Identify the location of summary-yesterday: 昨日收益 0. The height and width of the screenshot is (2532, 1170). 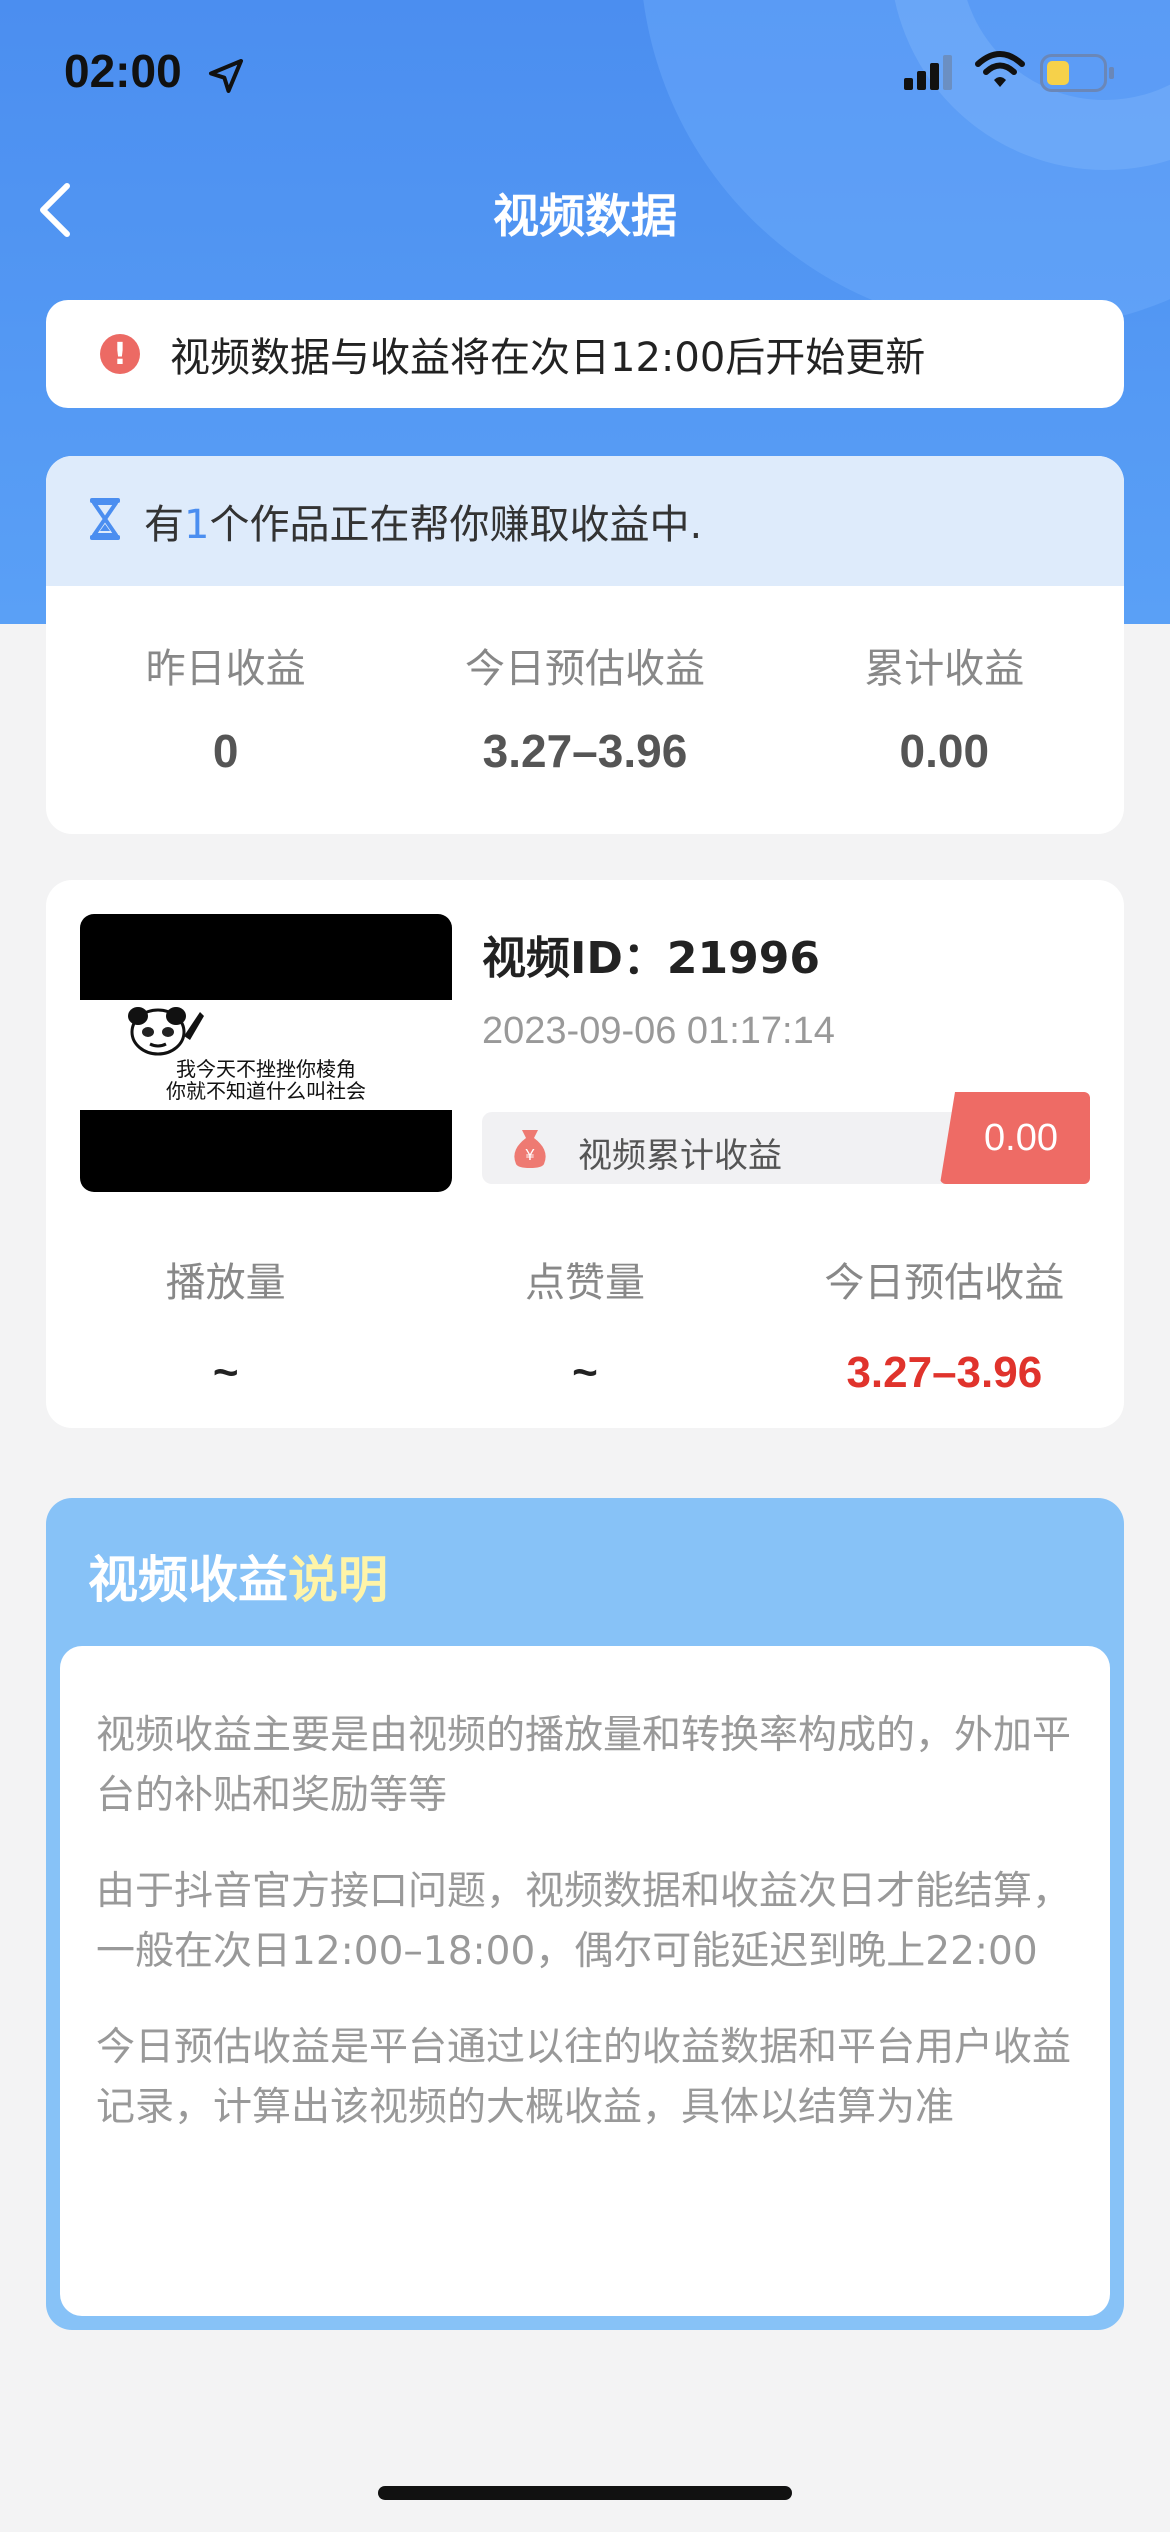
(225, 710).